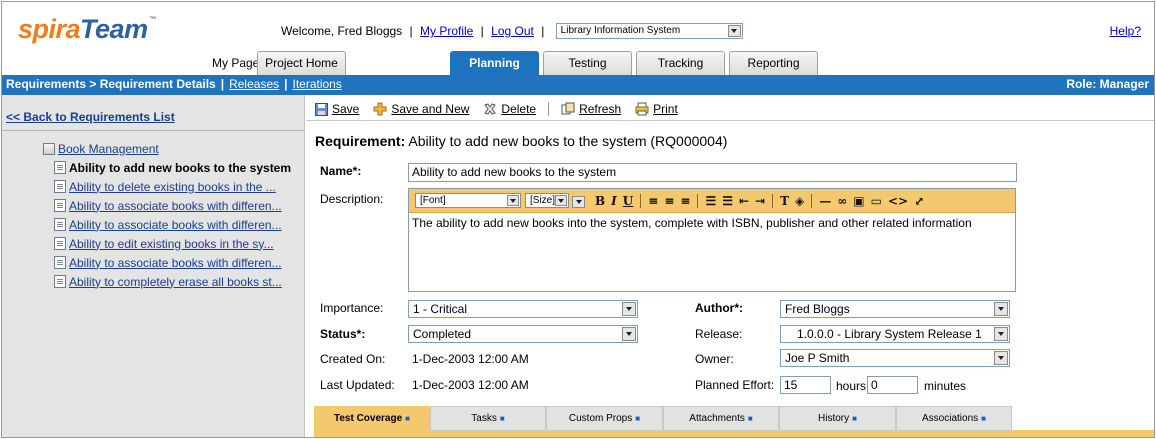 This screenshot has width=1156, height=439. What do you see at coordinates (568, 109) in the screenshot?
I see `refresh-icon` at bounding box center [568, 109].